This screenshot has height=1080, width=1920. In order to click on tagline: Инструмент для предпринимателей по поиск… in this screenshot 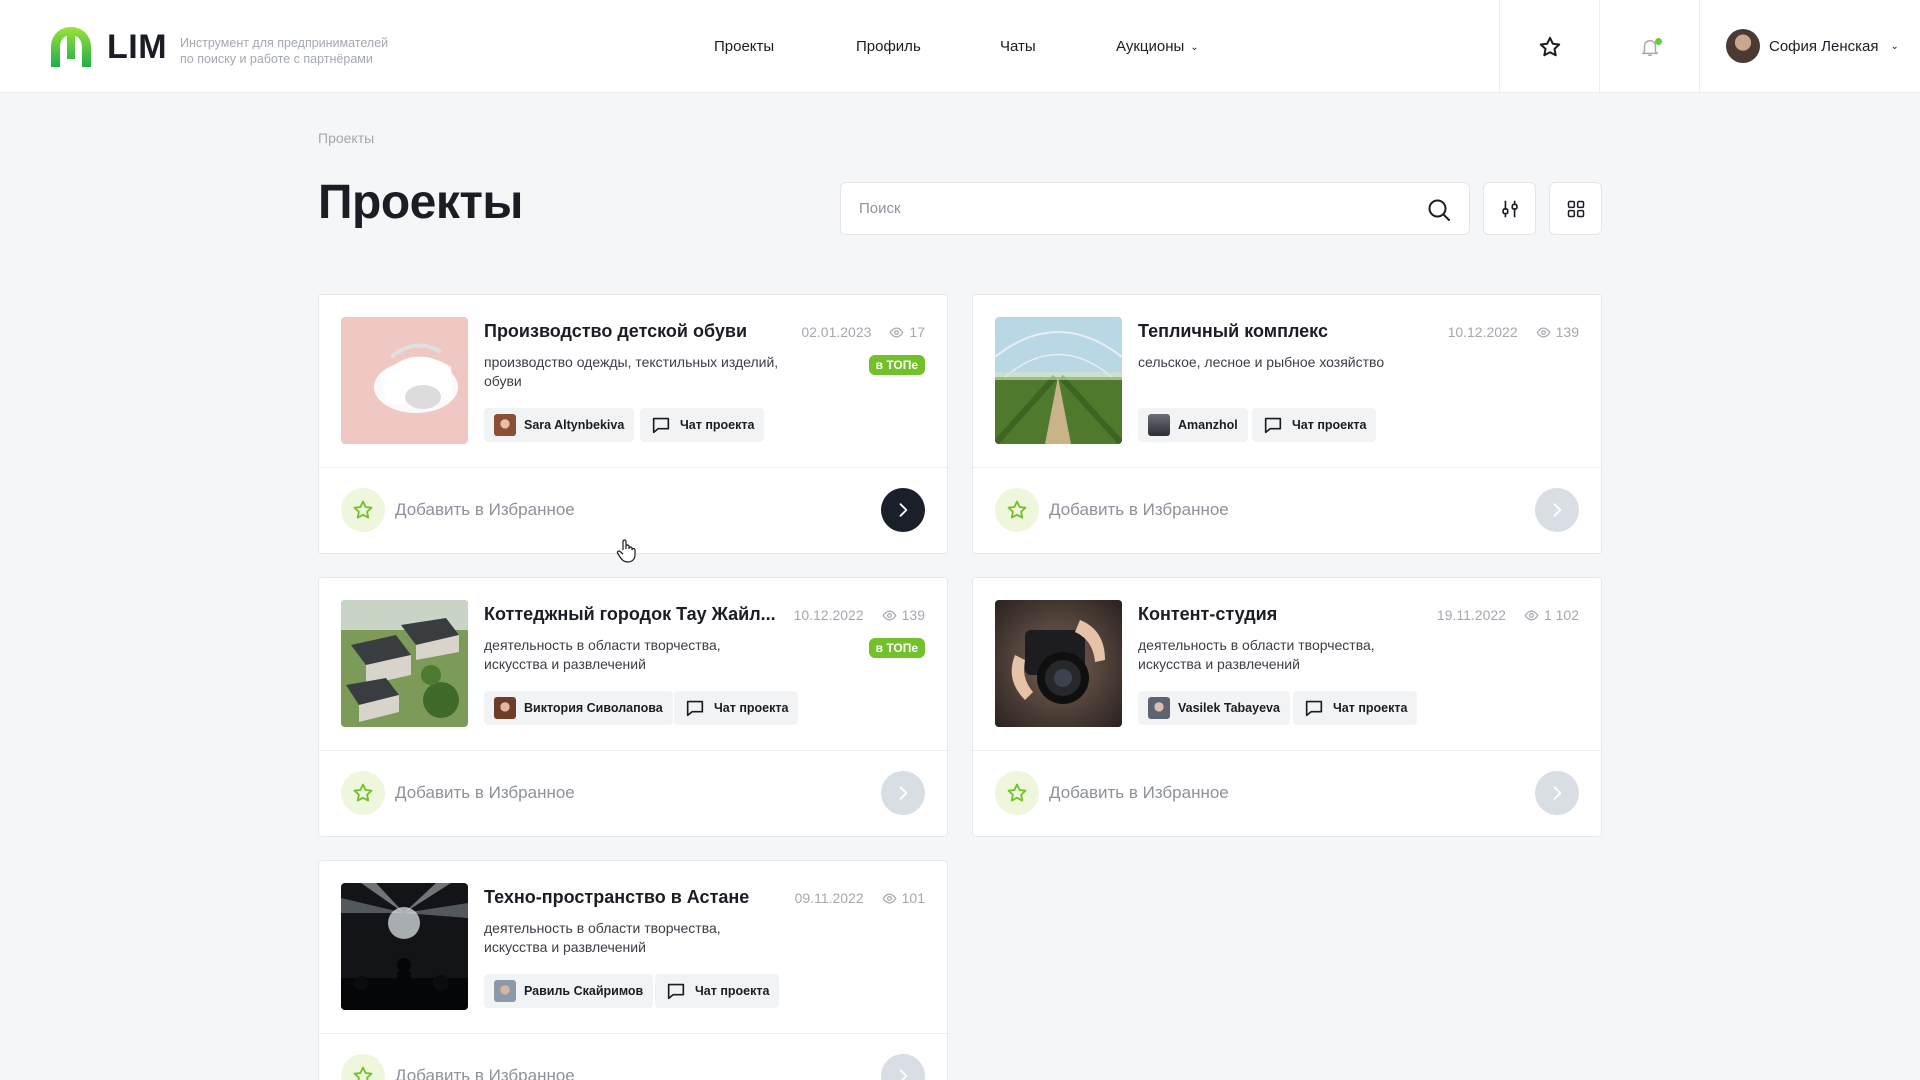, I will do `click(300, 51)`.